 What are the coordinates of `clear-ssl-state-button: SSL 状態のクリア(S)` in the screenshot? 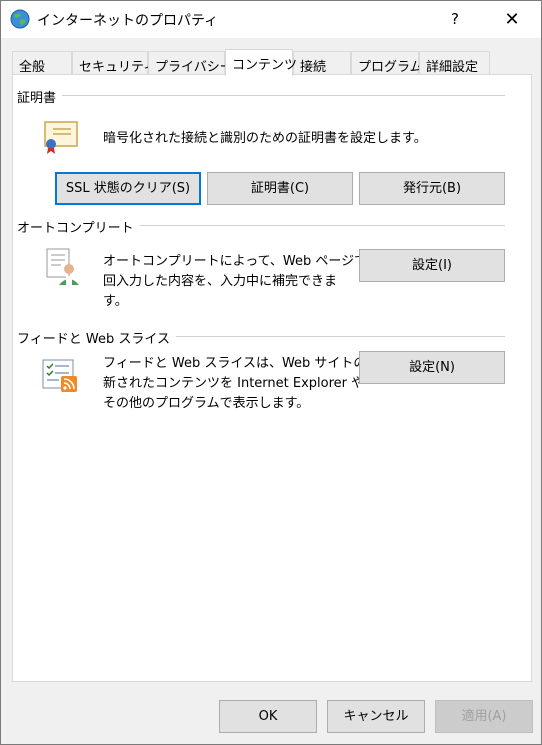 It's located at (128, 188).